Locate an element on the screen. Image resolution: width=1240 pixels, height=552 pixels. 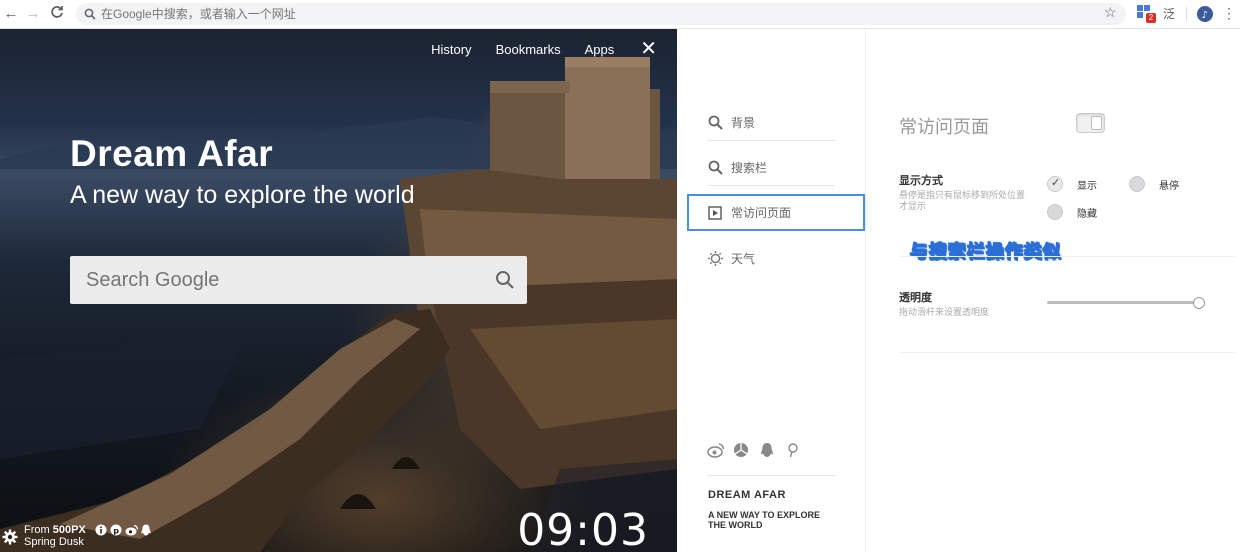
browser-toolbar: ← → ☆ 2 泛 ♪ ⋮ is located at coordinates (620, 14).